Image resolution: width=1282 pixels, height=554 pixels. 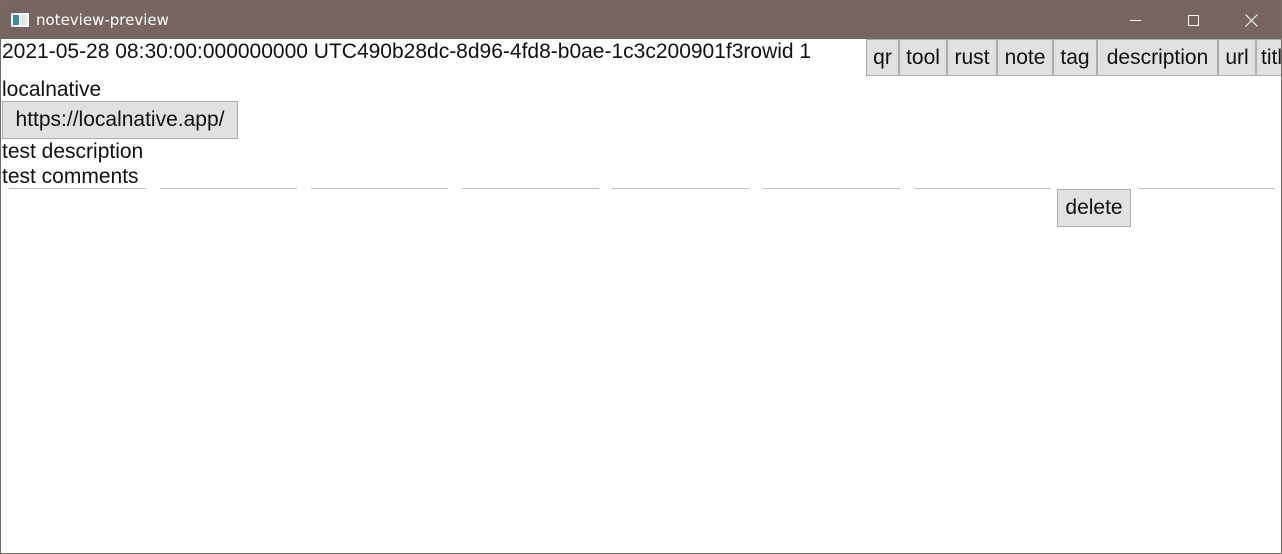 What do you see at coordinates (1237, 57) in the screenshot?
I see `tag-button-url: url` at bounding box center [1237, 57].